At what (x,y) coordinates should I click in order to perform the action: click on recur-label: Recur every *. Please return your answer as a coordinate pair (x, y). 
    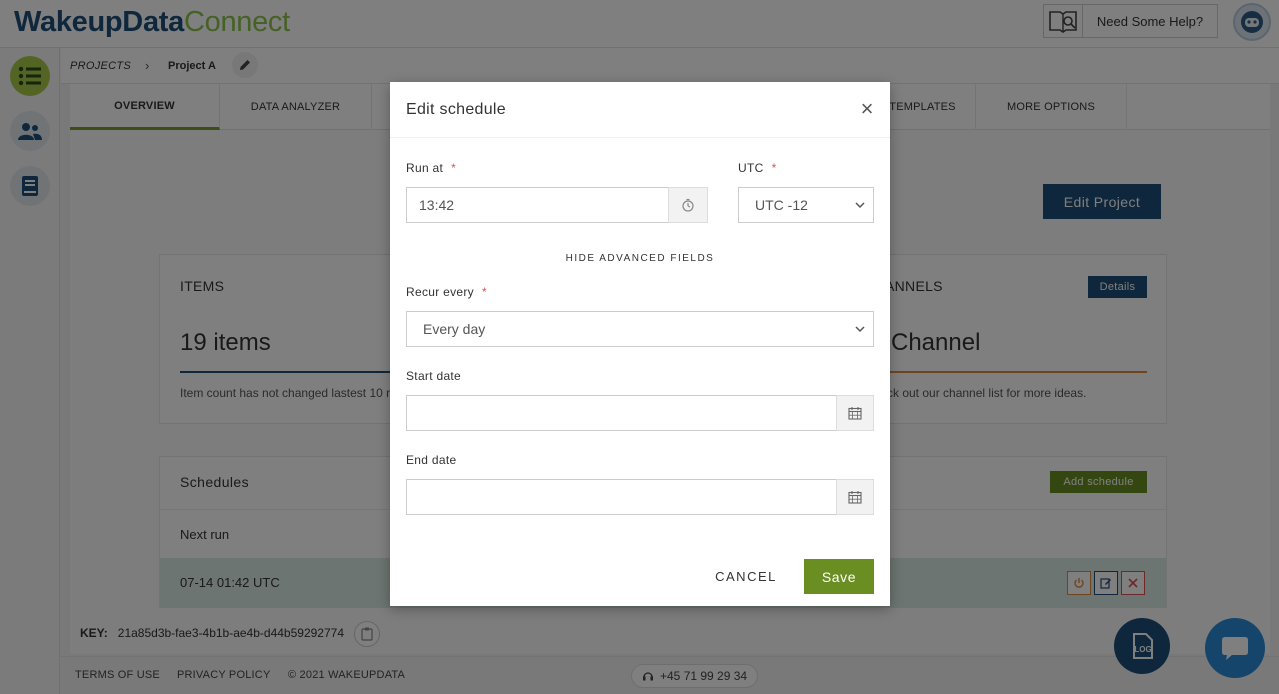
    Looking at the image, I should click on (446, 292).